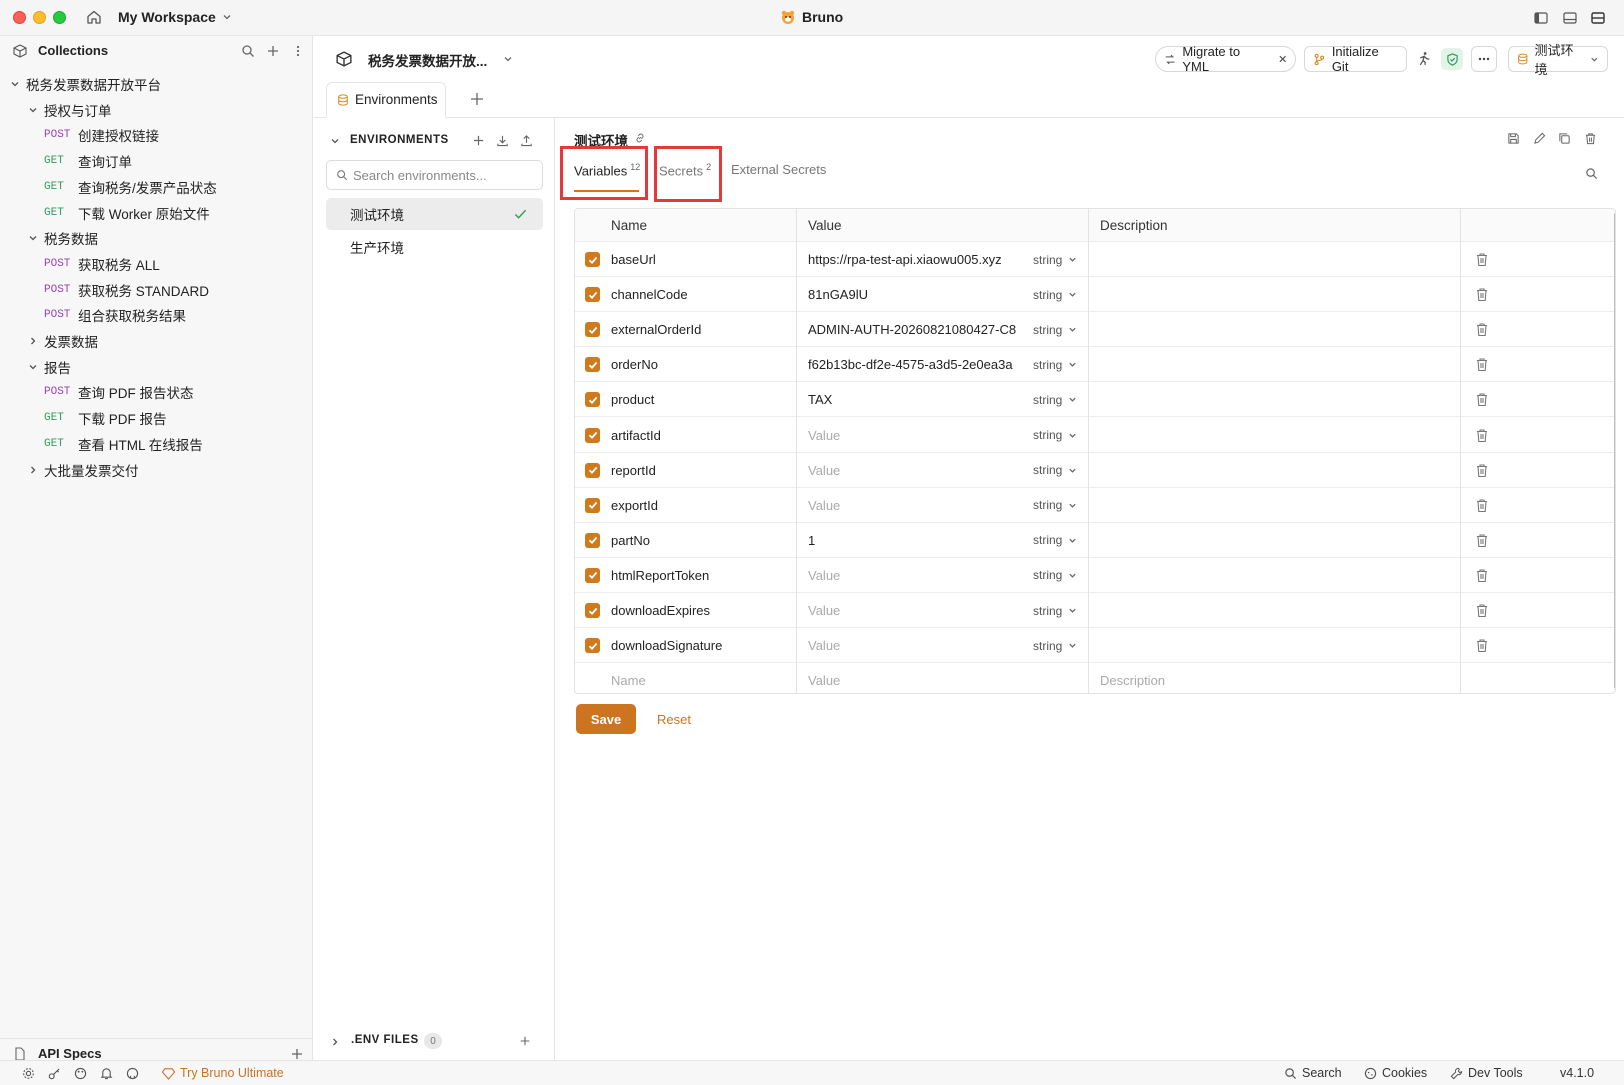  Describe the element at coordinates (660, 575) in the screenshot. I see `variable-name-input: htmlReportToken` at that location.